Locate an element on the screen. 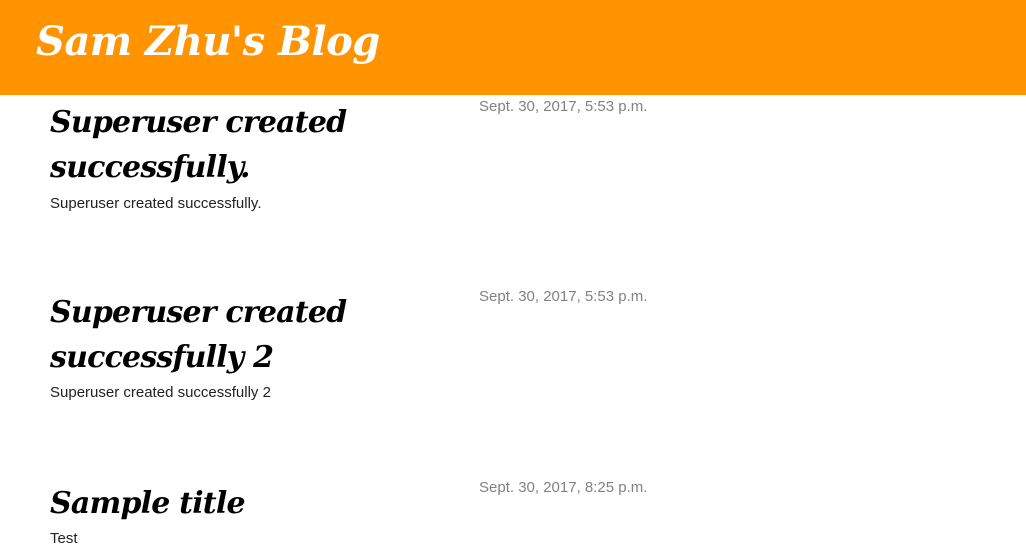 The height and width of the screenshot is (556, 1026). post-title-link: Sample title is located at coordinates (215, 503).